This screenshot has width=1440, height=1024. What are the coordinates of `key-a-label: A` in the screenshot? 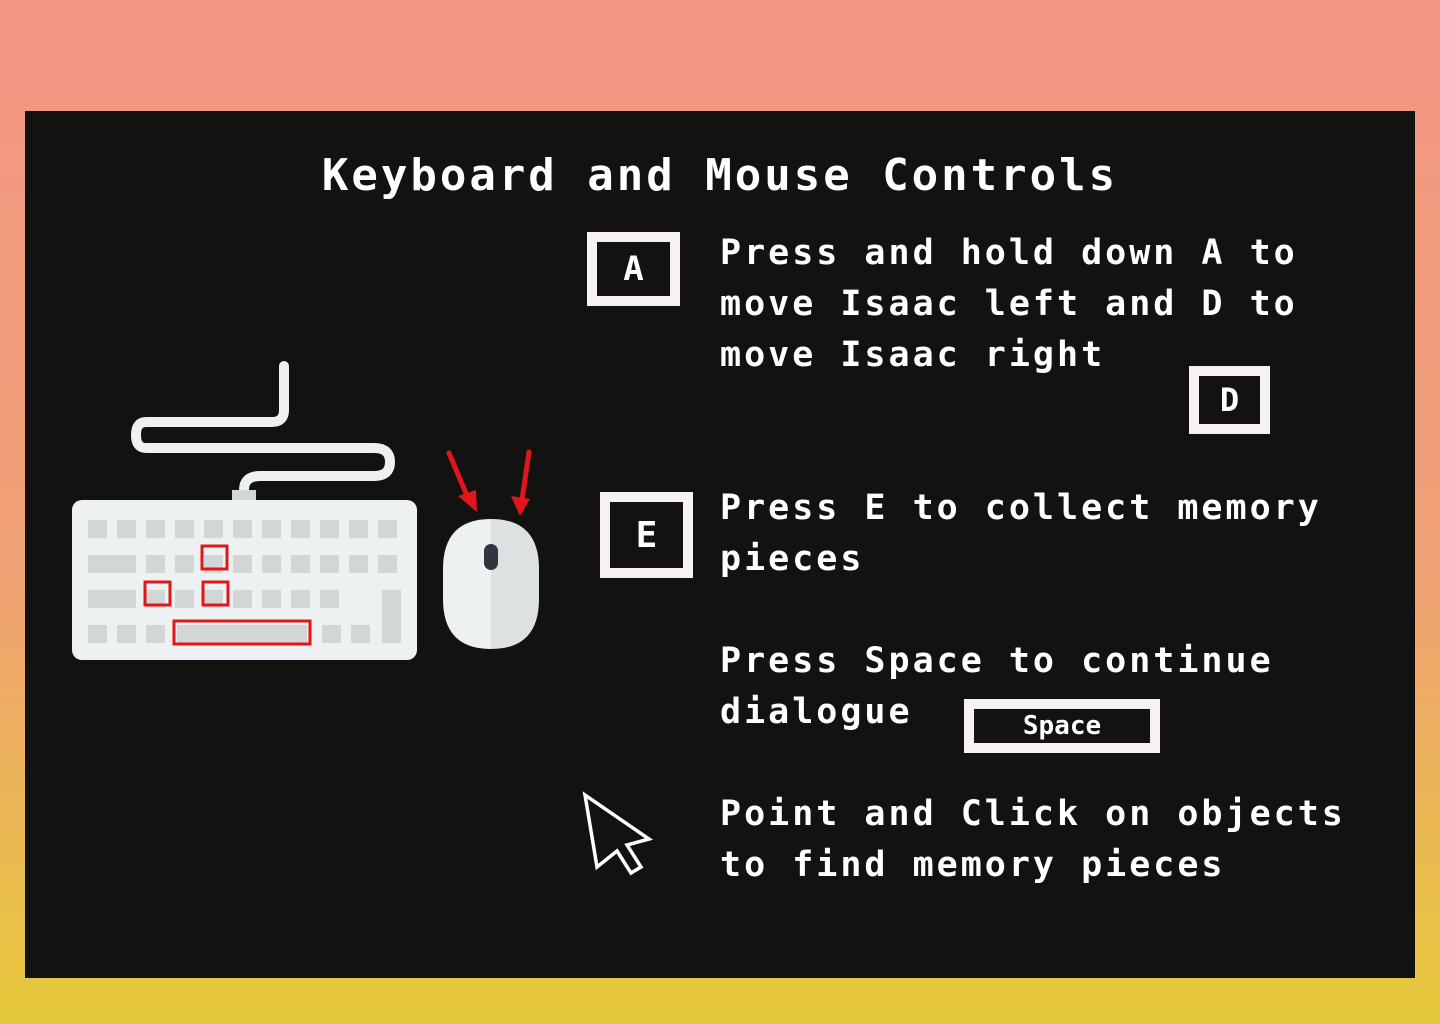 It's located at (633, 269).